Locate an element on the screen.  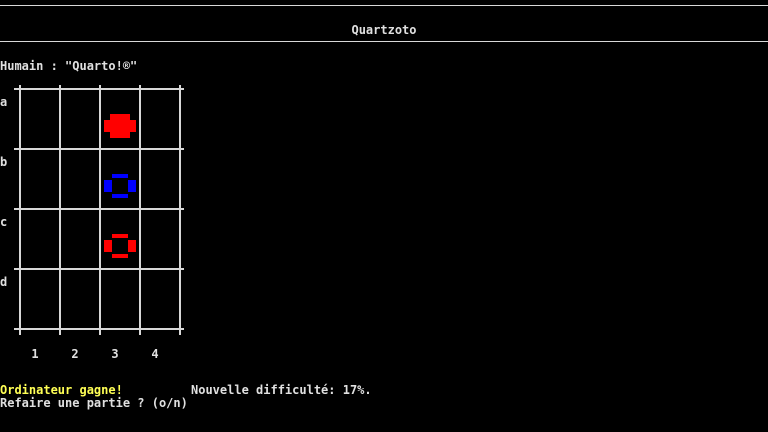
difficulty-message: Nouvelle difficulté: 17%. is located at coordinates (281, 390).